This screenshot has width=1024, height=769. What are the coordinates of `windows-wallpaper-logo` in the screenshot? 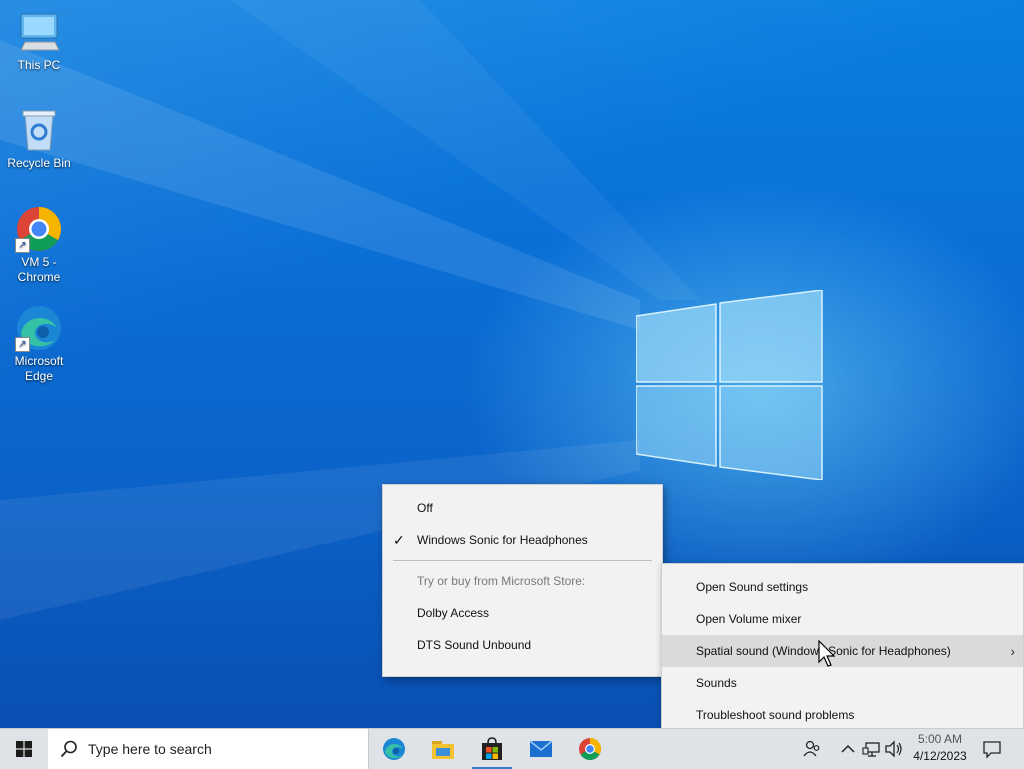 It's located at (729, 385).